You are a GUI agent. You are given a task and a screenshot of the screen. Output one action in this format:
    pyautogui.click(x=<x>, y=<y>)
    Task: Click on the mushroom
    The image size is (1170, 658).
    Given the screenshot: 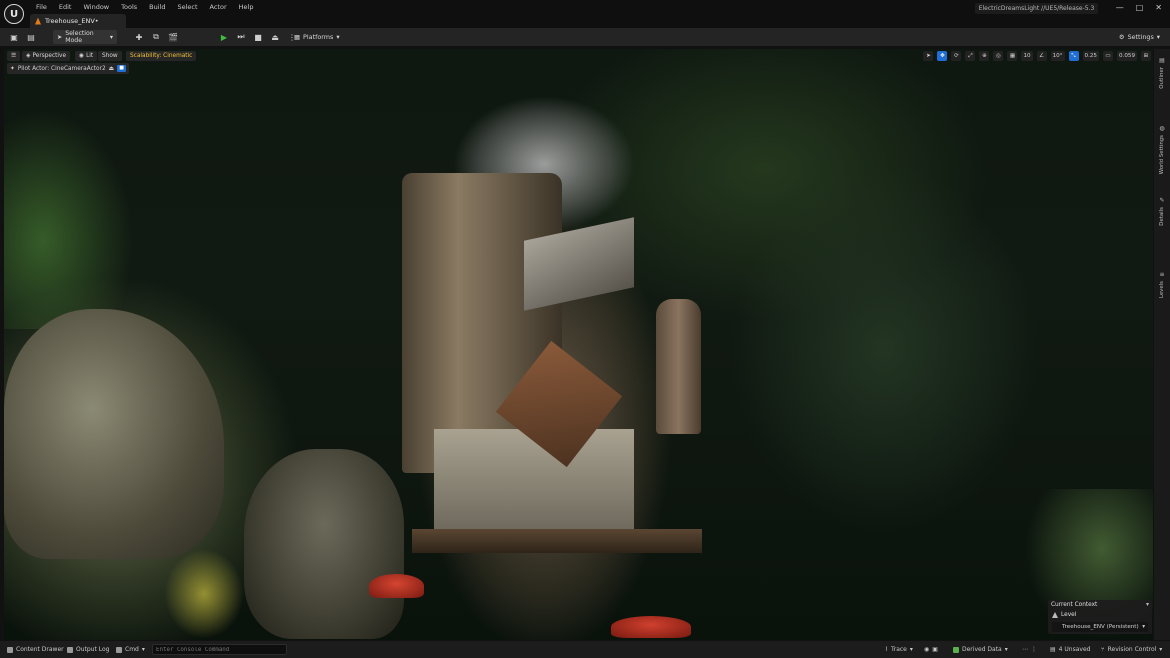 What is the action you would take?
    pyautogui.click(x=396, y=586)
    